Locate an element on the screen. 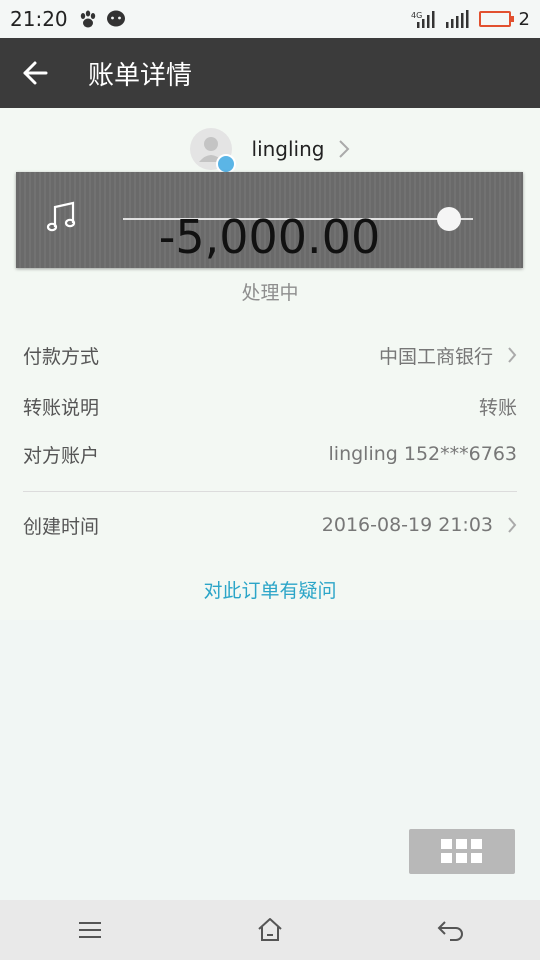 Image resolution: width=540 pixels, height=960 pixels. system-nav-bar is located at coordinates (270, 930).